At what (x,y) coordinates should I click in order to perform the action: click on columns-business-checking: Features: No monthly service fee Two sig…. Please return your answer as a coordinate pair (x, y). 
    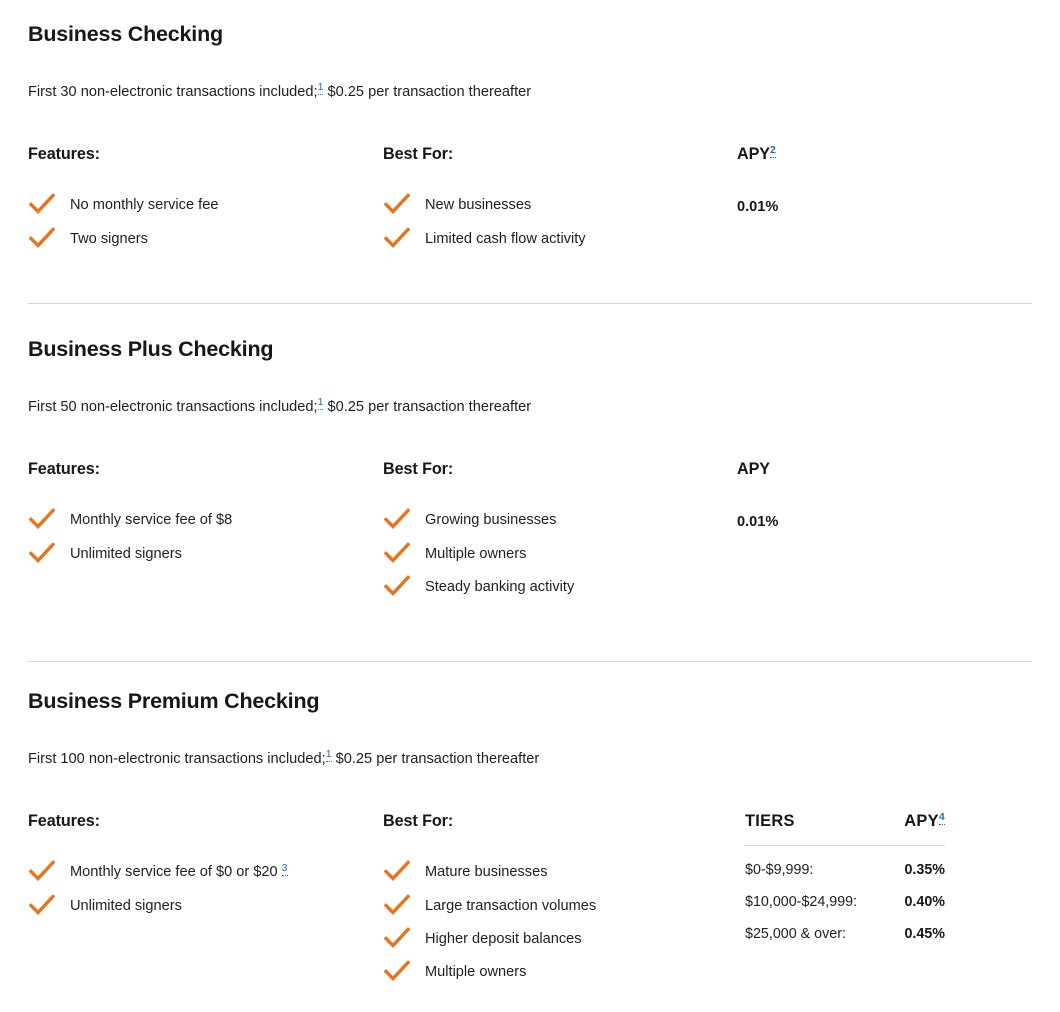
    Looking at the image, I should click on (530, 204).